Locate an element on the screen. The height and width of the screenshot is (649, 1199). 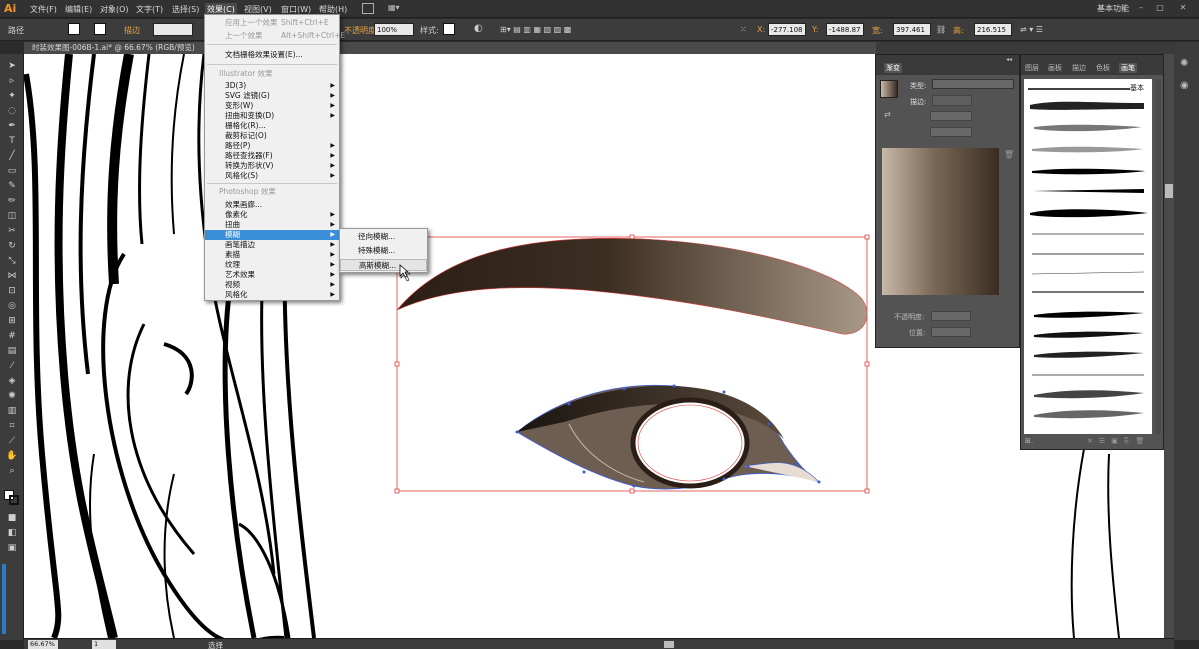
menu-pathfinder: 路径查找器(F) ▶ is located at coordinates (272, 156).